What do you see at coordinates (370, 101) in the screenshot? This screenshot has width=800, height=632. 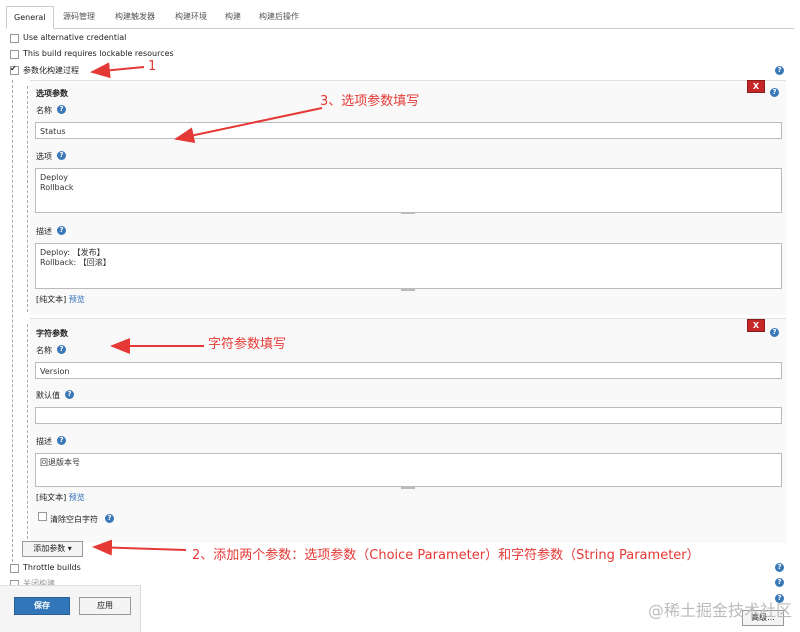 I see `annotation-3: 3、选项参数填写` at bounding box center [370, 101].